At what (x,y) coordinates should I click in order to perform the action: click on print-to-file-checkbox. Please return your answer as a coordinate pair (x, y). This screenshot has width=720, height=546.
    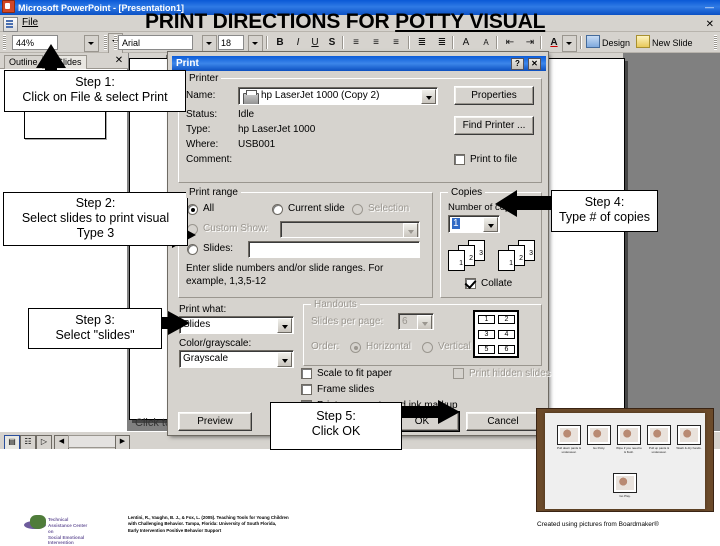
    Looking at the image, I should click on (459, 159).